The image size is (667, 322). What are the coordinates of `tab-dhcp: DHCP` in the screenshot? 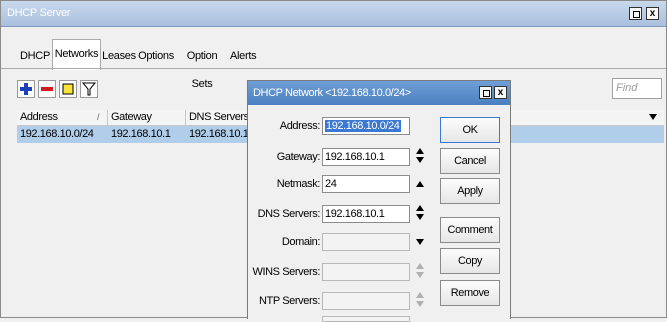 It's located at (35, 56).